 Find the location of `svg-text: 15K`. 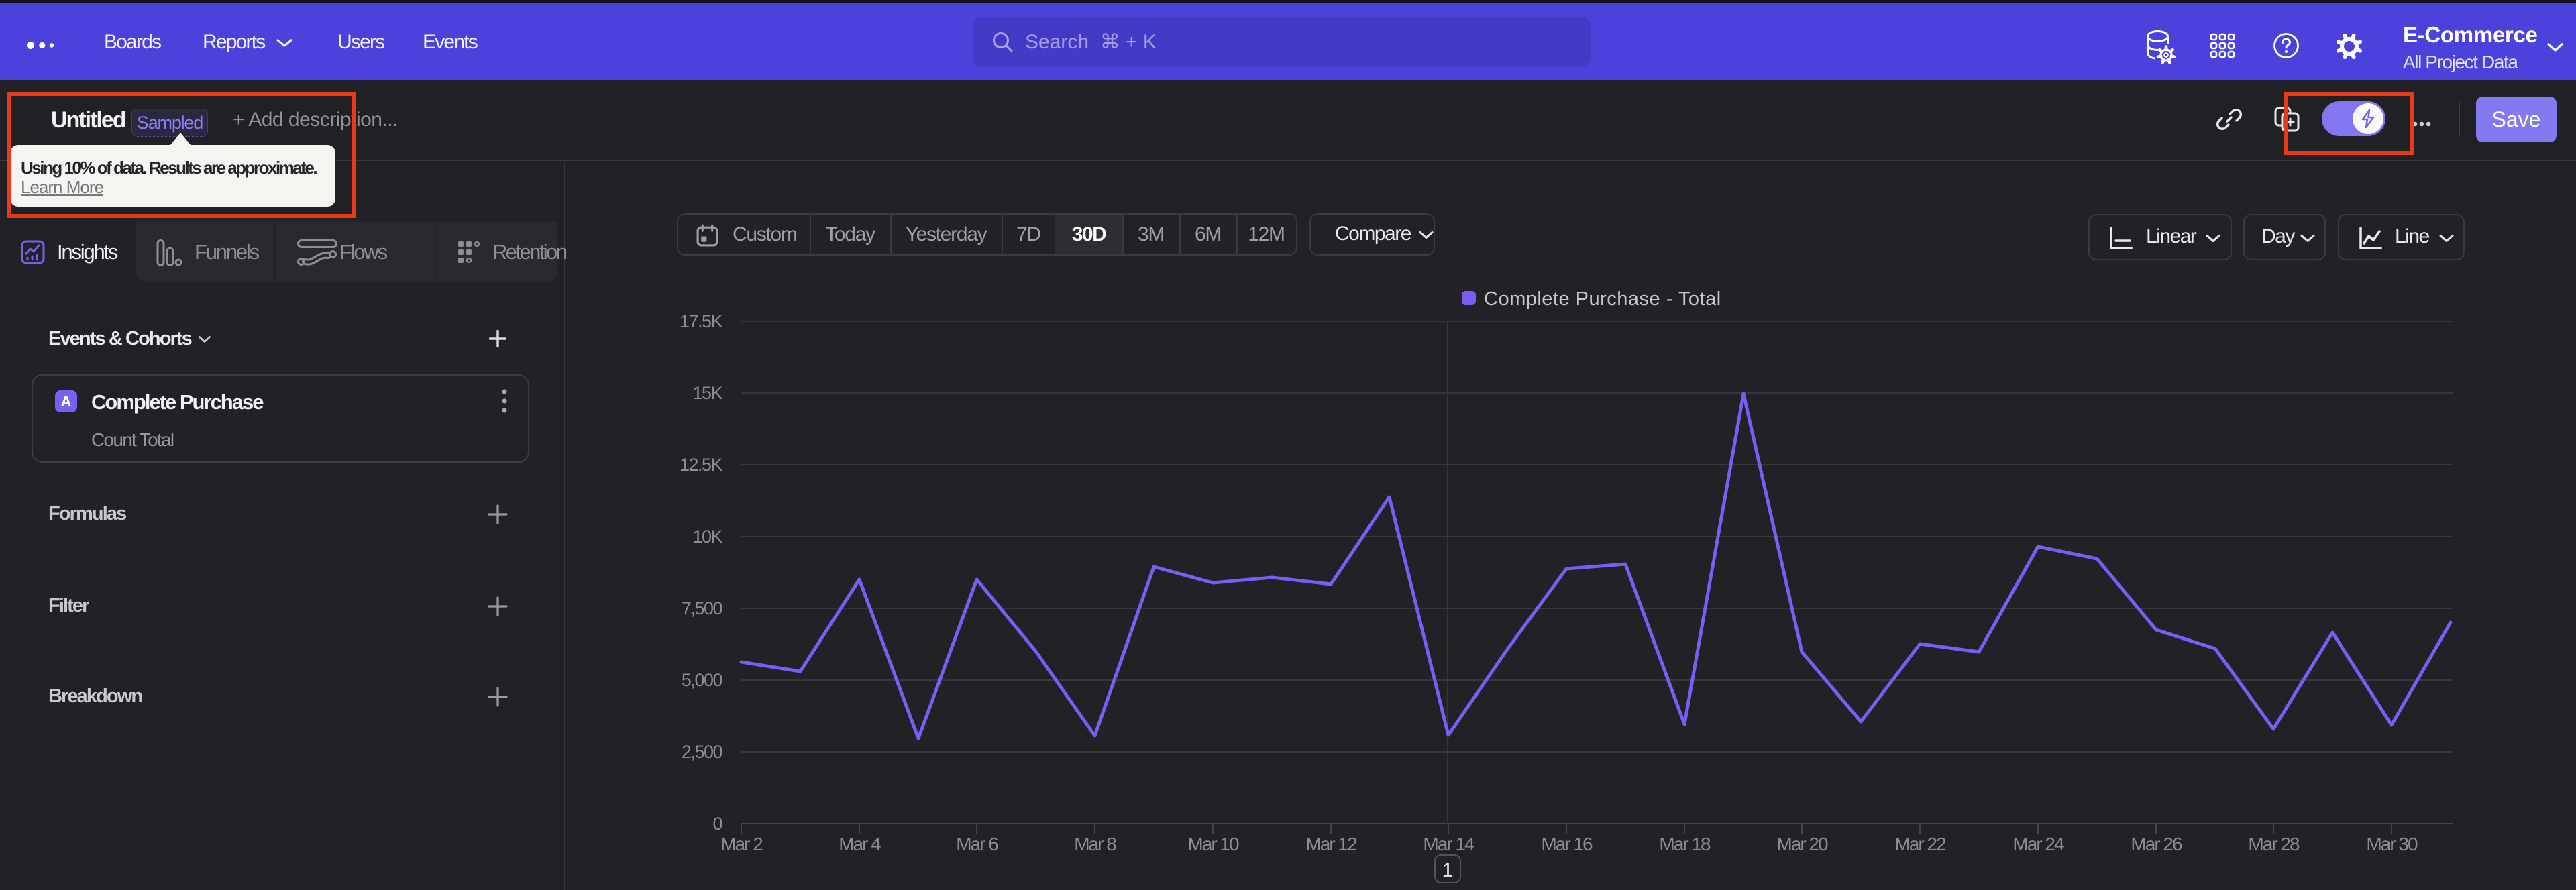

svg-text: 15K is located at coordinates (707, 393).